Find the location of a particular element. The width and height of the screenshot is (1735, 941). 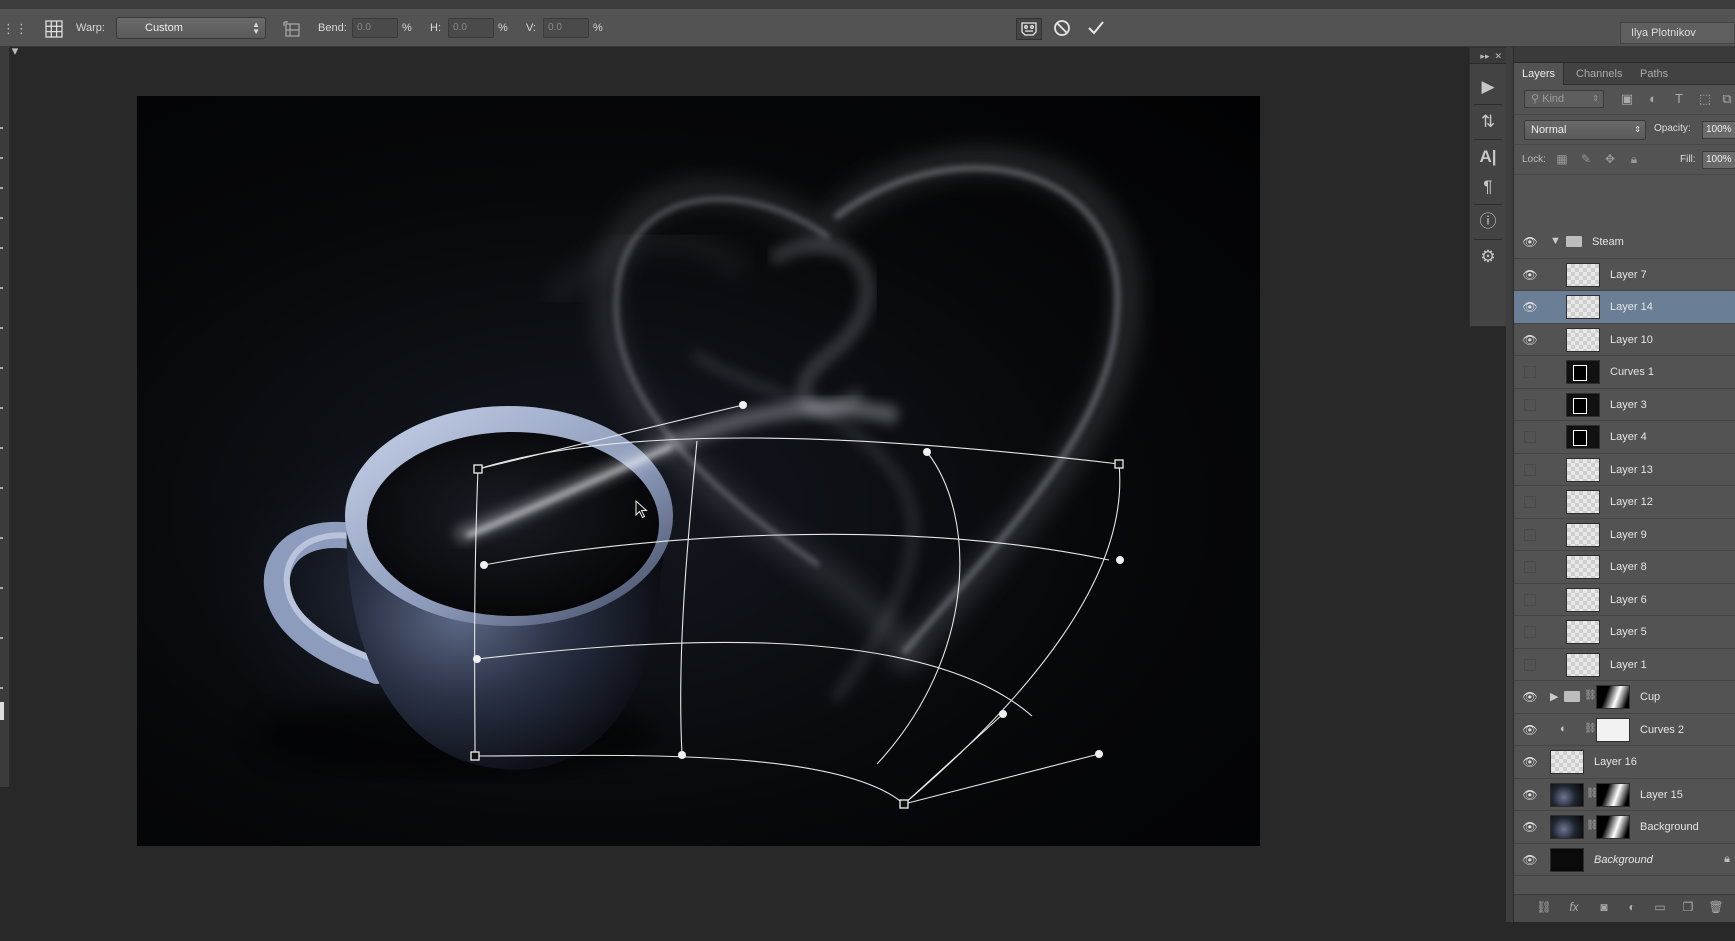

history-icon: ⇅ is located at coordinates (1488, 122).